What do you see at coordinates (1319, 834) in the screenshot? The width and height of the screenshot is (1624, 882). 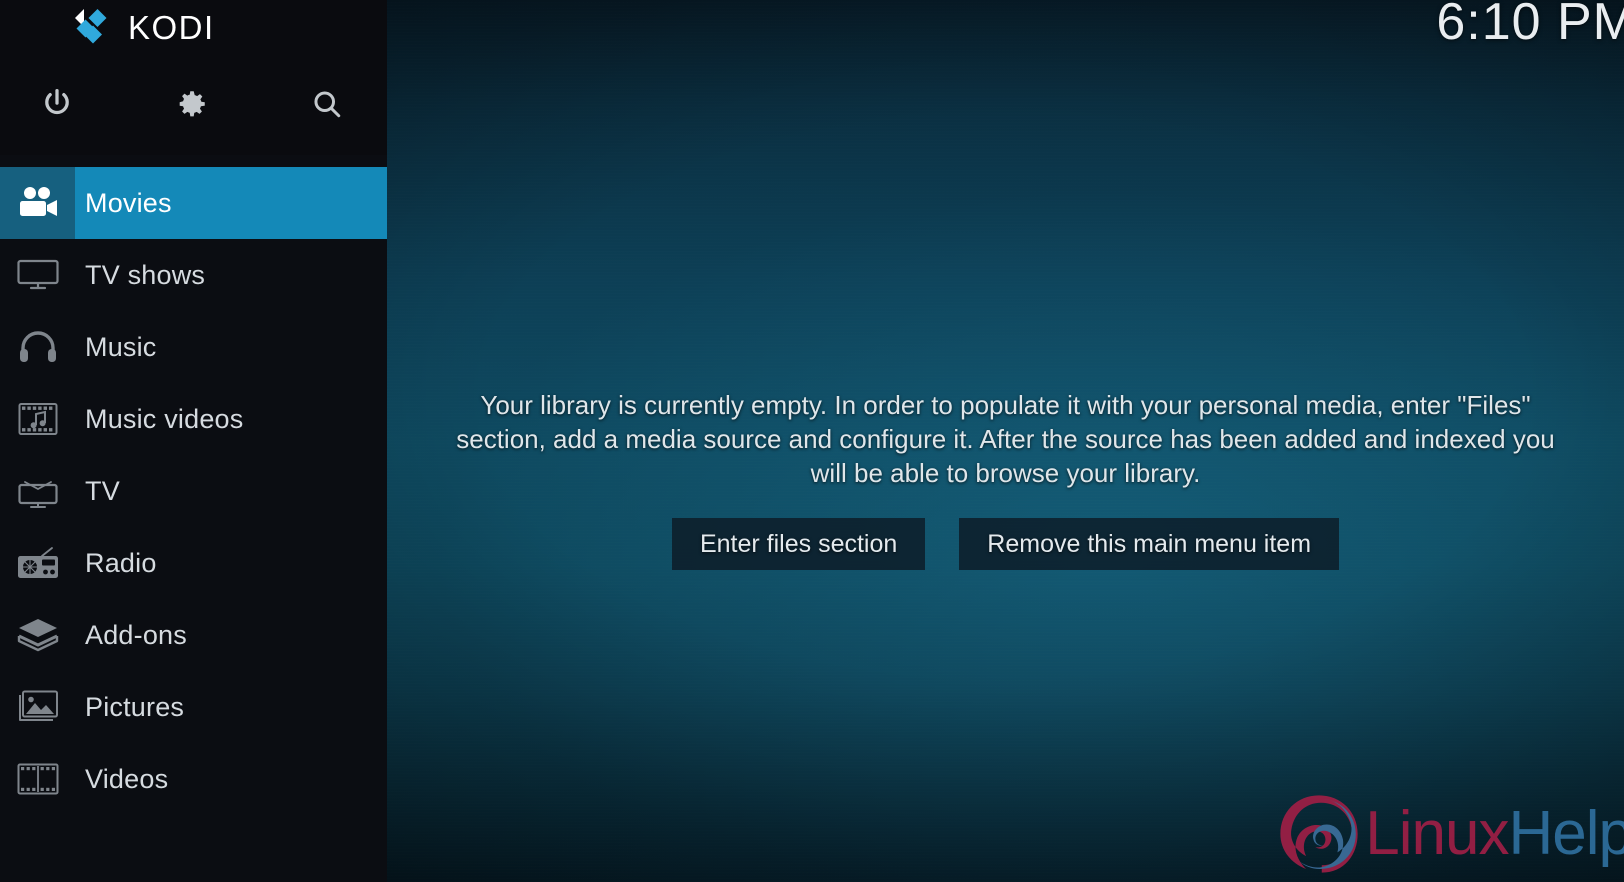 I see `linuxhelp-swirl-icon` at bounding box center [1319, 834].